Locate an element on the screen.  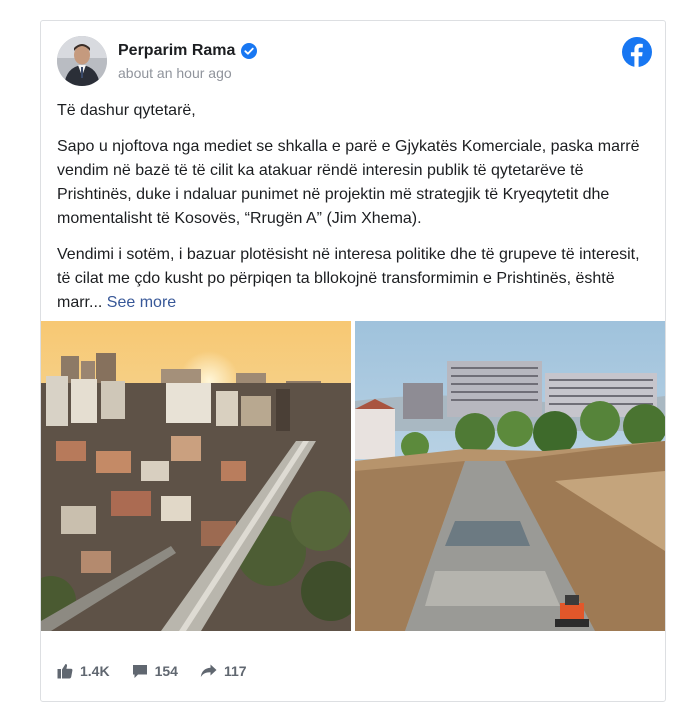
share-icon is located at coordinates (208, 670).